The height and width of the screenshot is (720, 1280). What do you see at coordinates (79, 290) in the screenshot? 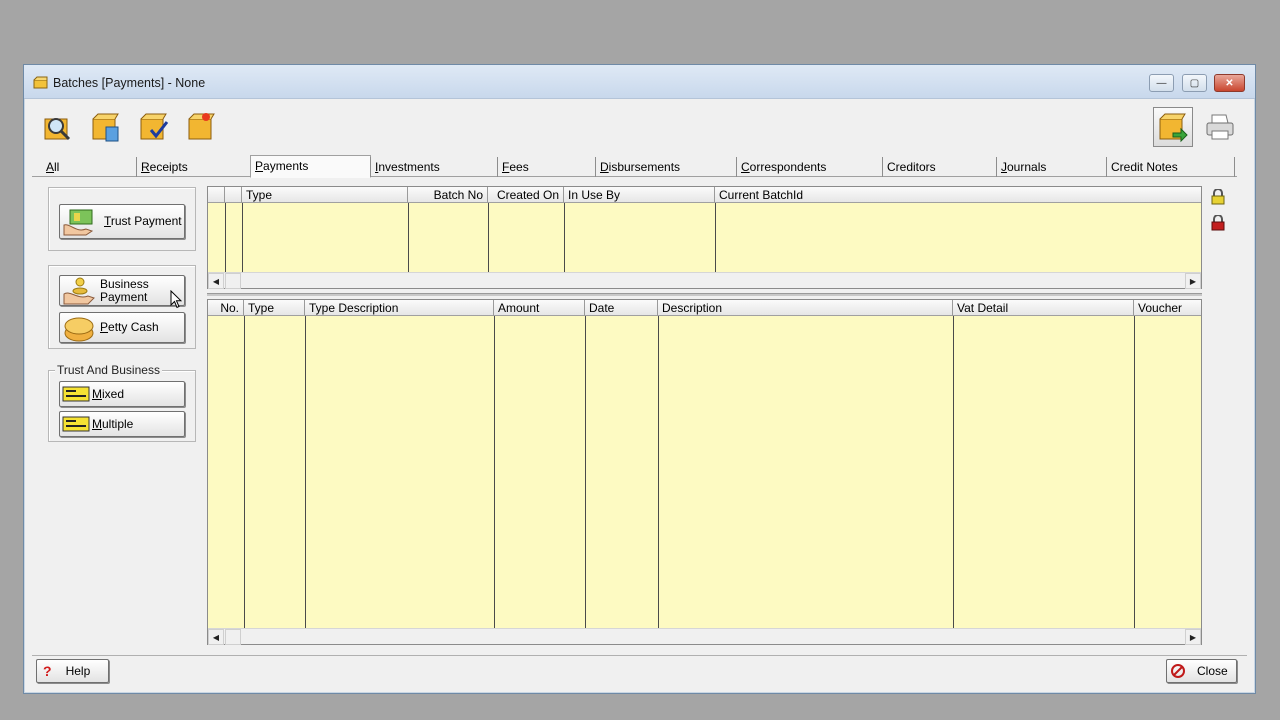
I see `business-payment-icon` at bounding box center [79, 290].